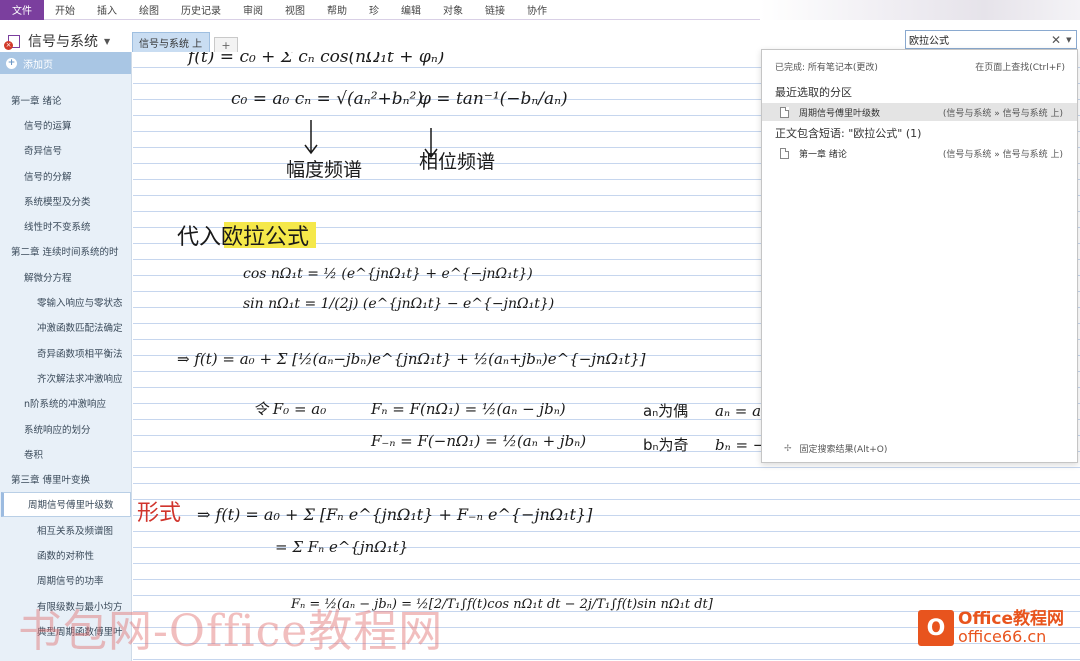 The height and width of the screenshot is (661, 1080). What do you see at coordinates (22, 10) in the screenshot?
I see `file-menu: 文件` at bounding box center [22, 10].